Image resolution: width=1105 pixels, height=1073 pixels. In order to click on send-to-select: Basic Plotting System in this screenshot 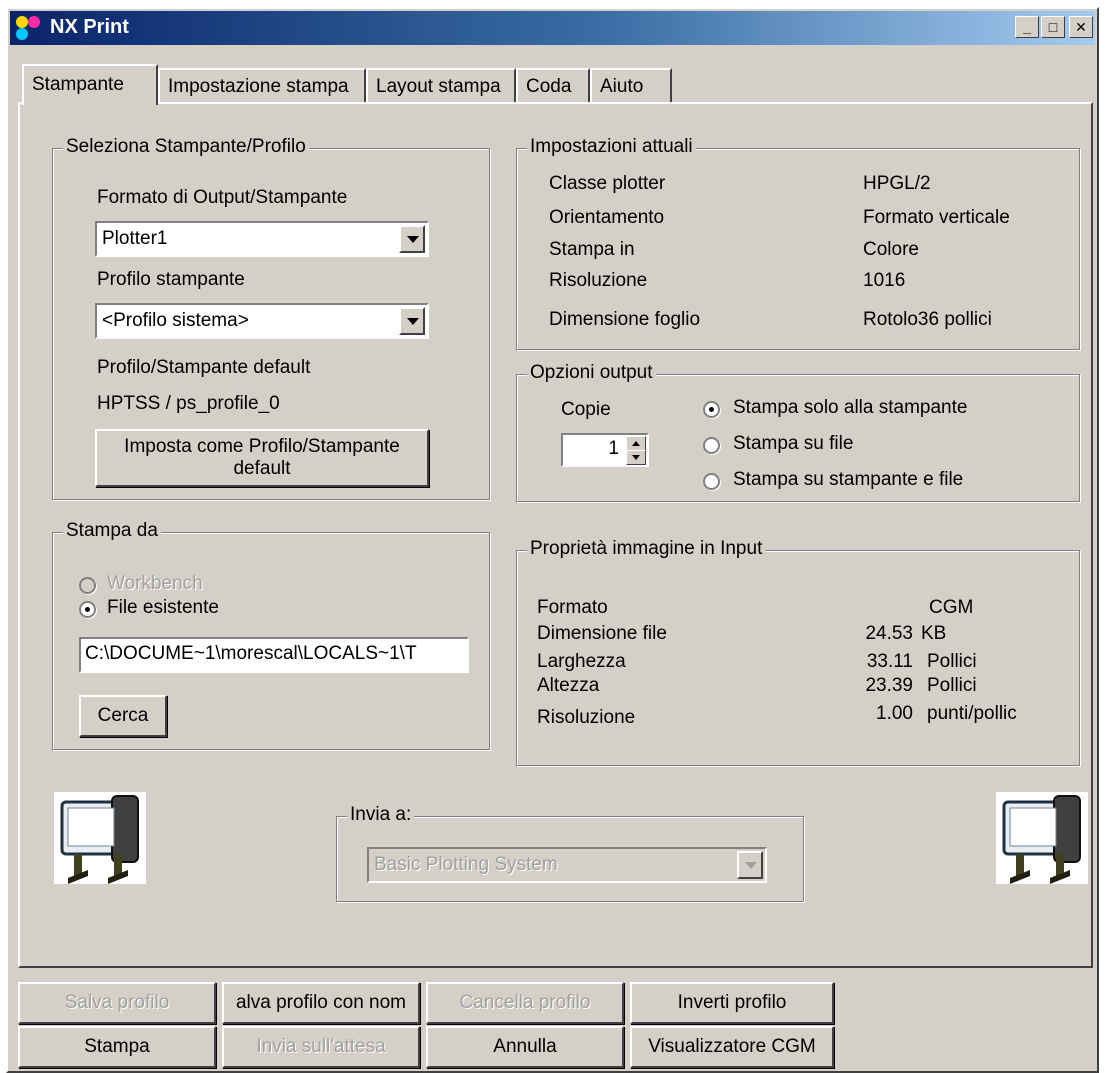, I will do `click(567, 865)`.